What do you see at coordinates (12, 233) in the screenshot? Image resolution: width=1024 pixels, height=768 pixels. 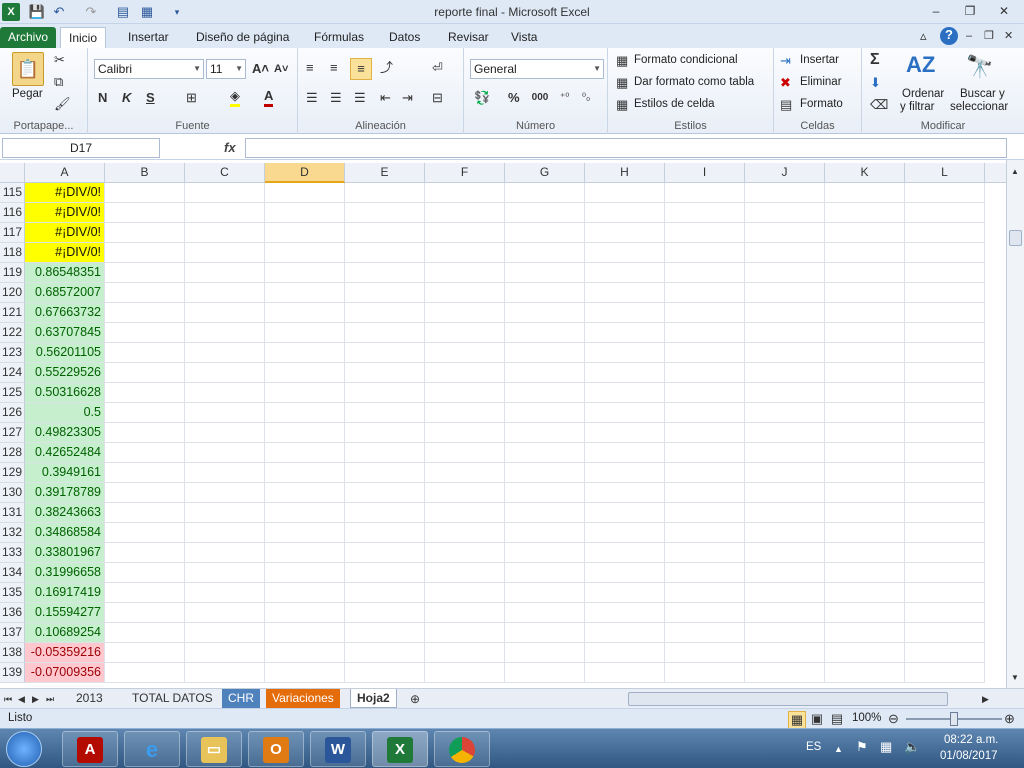 I see `row-header: 117` at bounding box center [12, 233].